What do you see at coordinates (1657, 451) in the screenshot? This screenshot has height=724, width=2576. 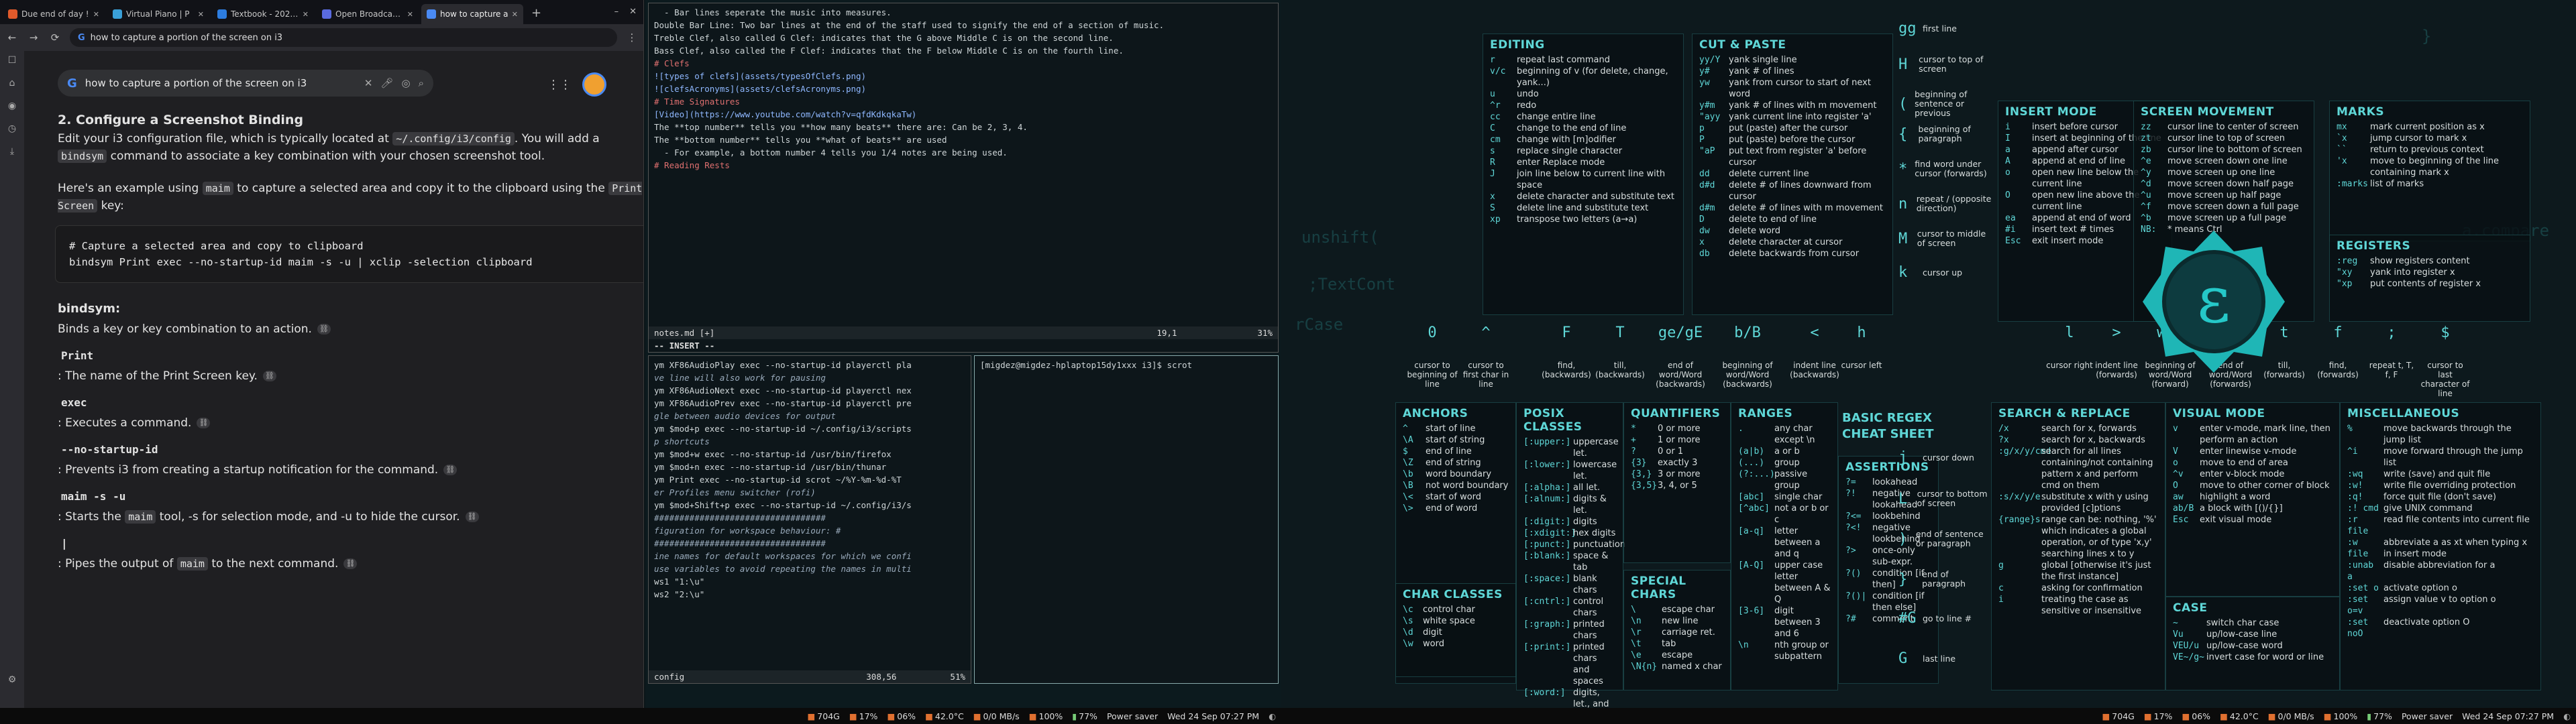 I see `cheat-row: ? 0 or 1` at bounding box center [1657, 451].